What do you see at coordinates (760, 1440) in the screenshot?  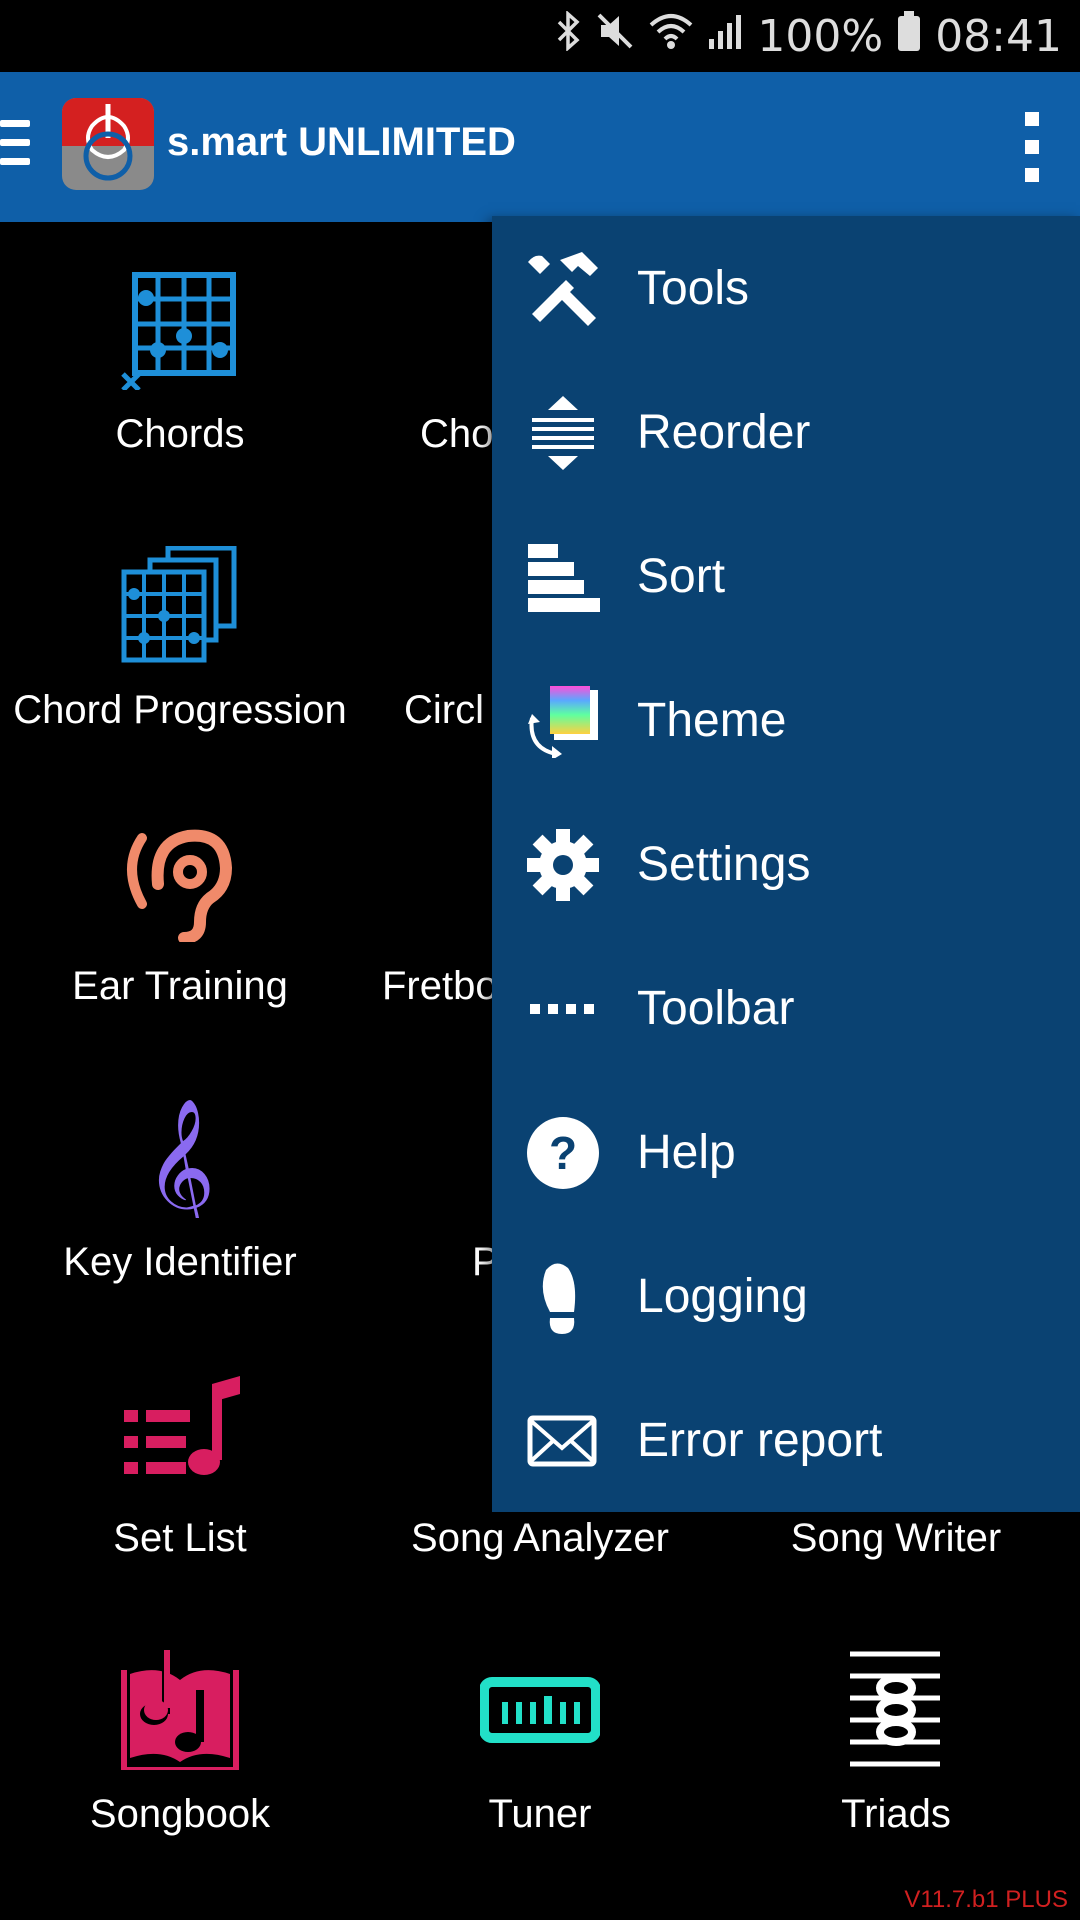 I see `menu-item-label: Error report` at bounding box center [760, 1440].